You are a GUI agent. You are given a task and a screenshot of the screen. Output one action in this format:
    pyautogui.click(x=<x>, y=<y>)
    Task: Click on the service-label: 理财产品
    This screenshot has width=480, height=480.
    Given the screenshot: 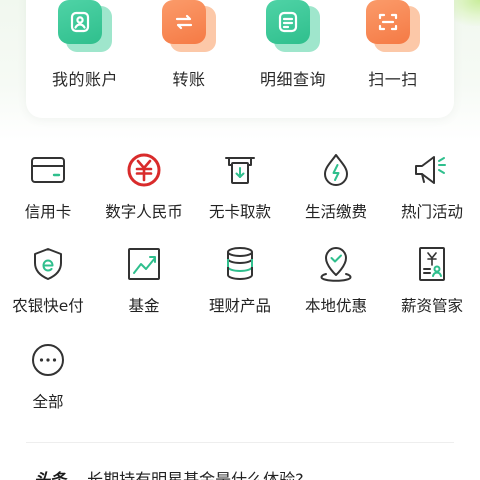 What is the action you would take?
    pyautogui.click(x=239, y=306)
    